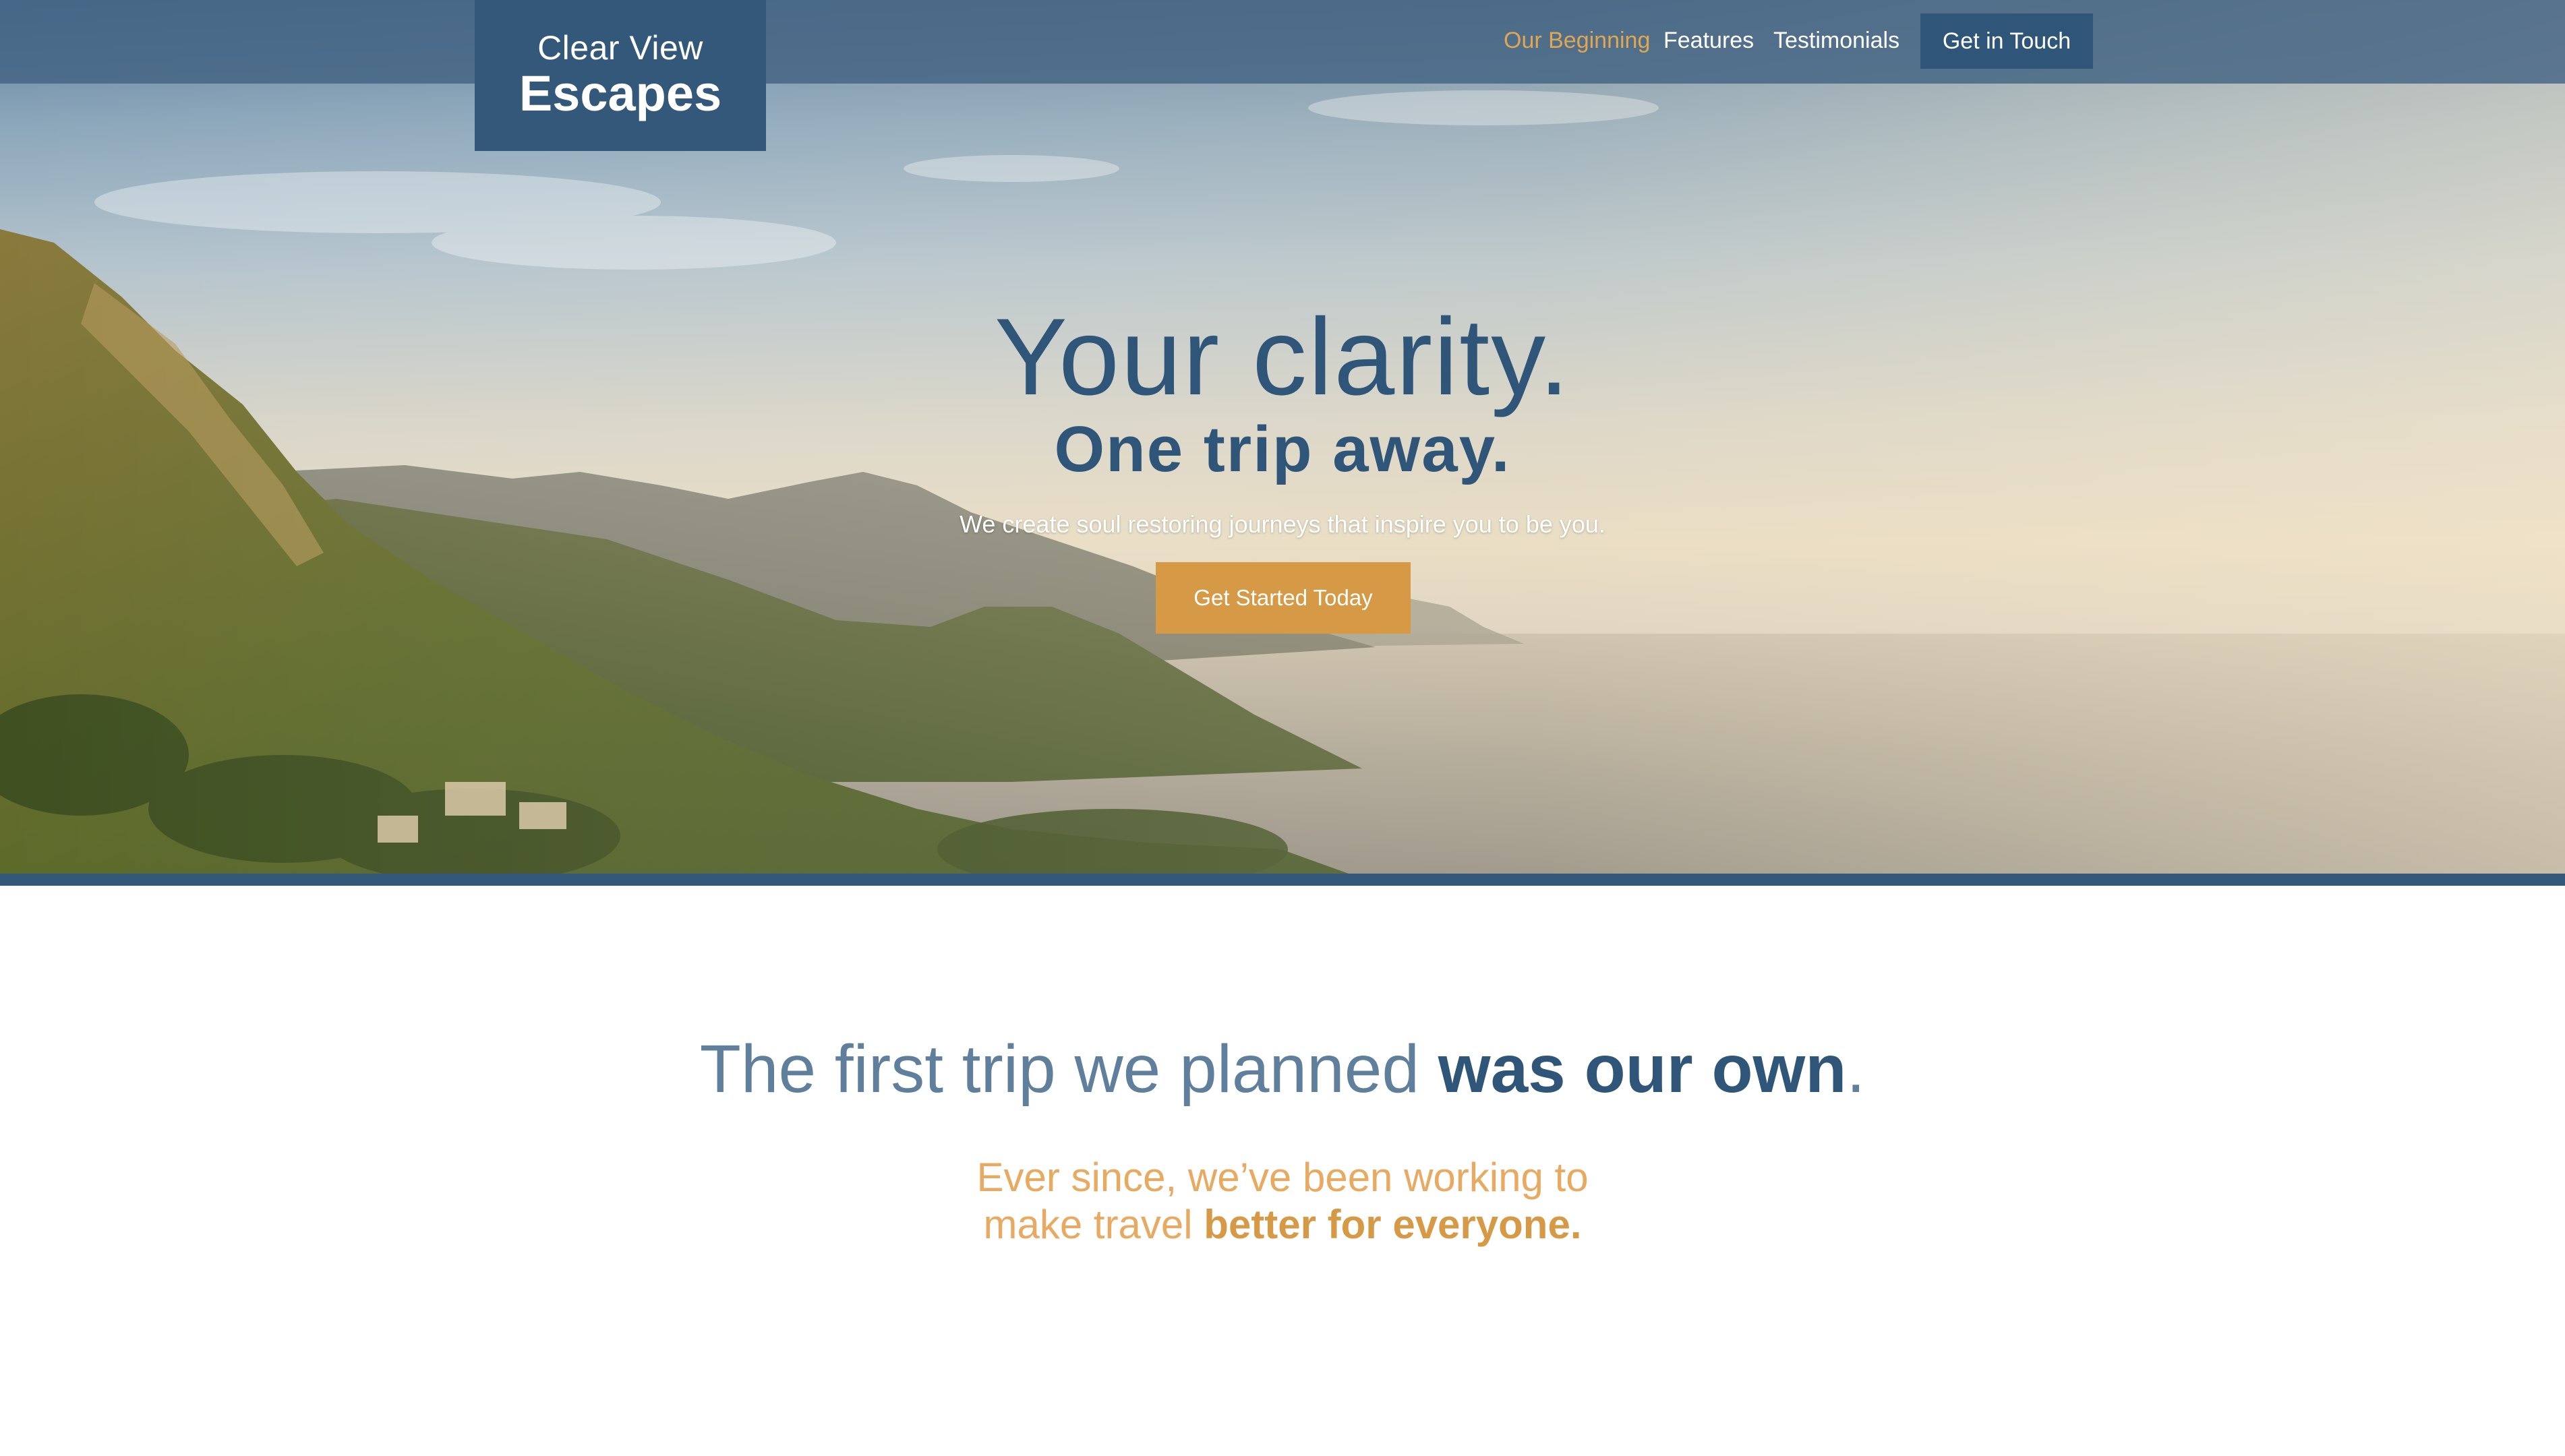  I want to click on story-title: The first trip we planned was our own., so click(1283, 1069).